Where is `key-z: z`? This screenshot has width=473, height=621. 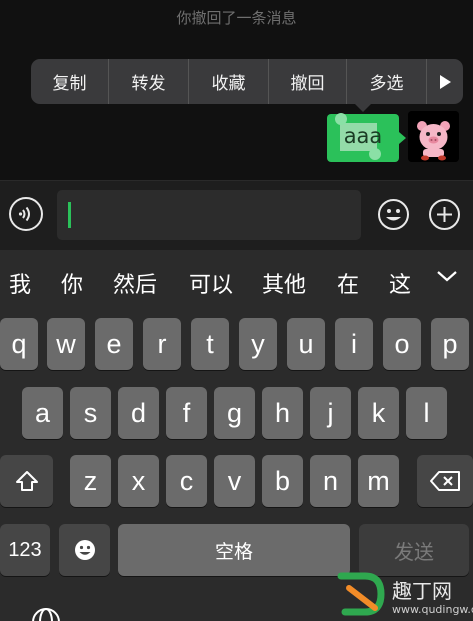 key-z: z is located at coordinates (90, 481).